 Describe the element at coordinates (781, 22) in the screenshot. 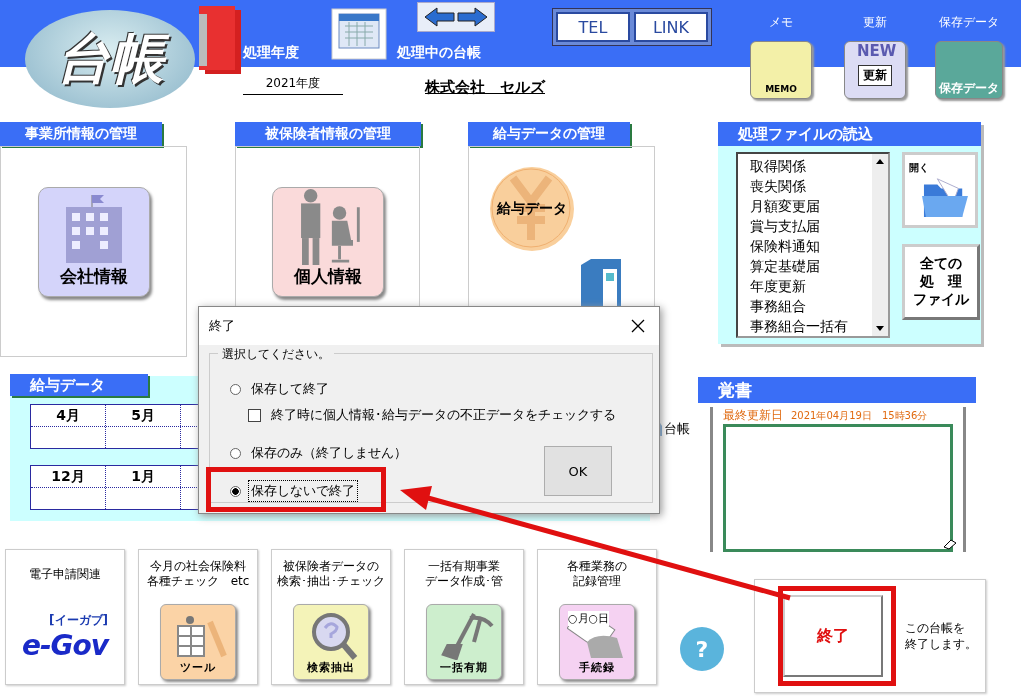

I see `tool-label: メモ` at that location.